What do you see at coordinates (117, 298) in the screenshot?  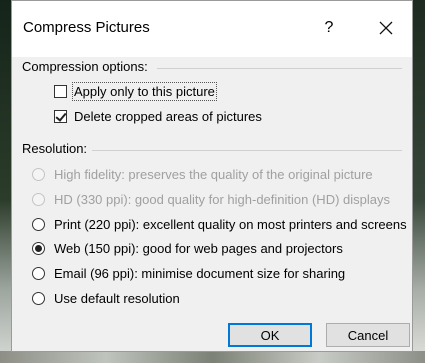 I see `default-resolution-label: Use default resolution` at bounding box center [117, 298].